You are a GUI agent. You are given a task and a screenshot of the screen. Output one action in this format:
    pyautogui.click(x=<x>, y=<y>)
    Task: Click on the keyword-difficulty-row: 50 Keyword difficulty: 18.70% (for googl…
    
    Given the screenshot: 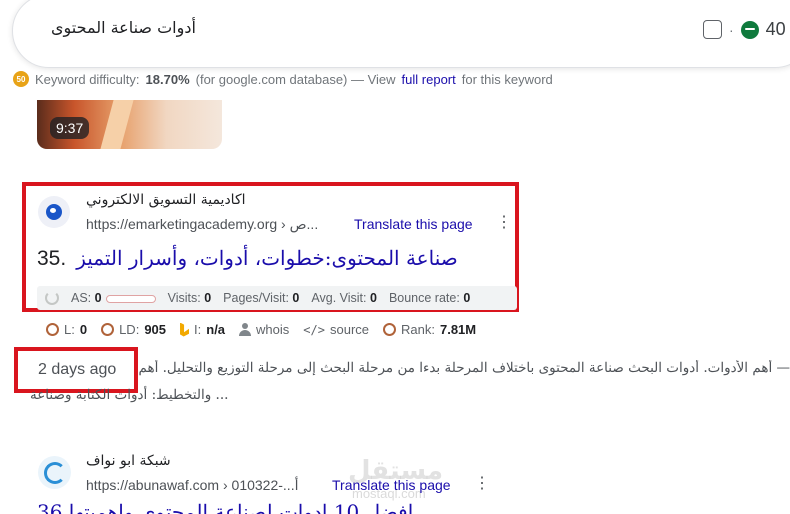 What is the action you would take?
    pyautogui.click(x=283, y=79)
    